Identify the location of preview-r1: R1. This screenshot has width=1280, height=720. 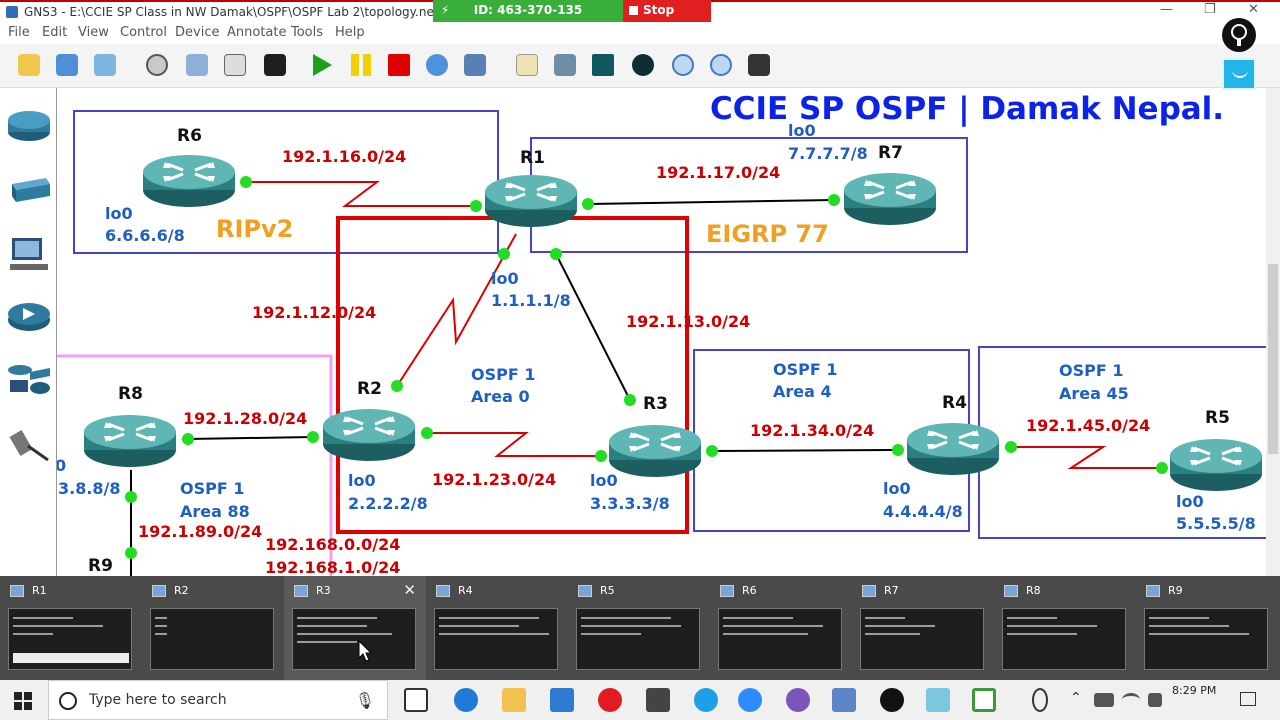
(71, 628).